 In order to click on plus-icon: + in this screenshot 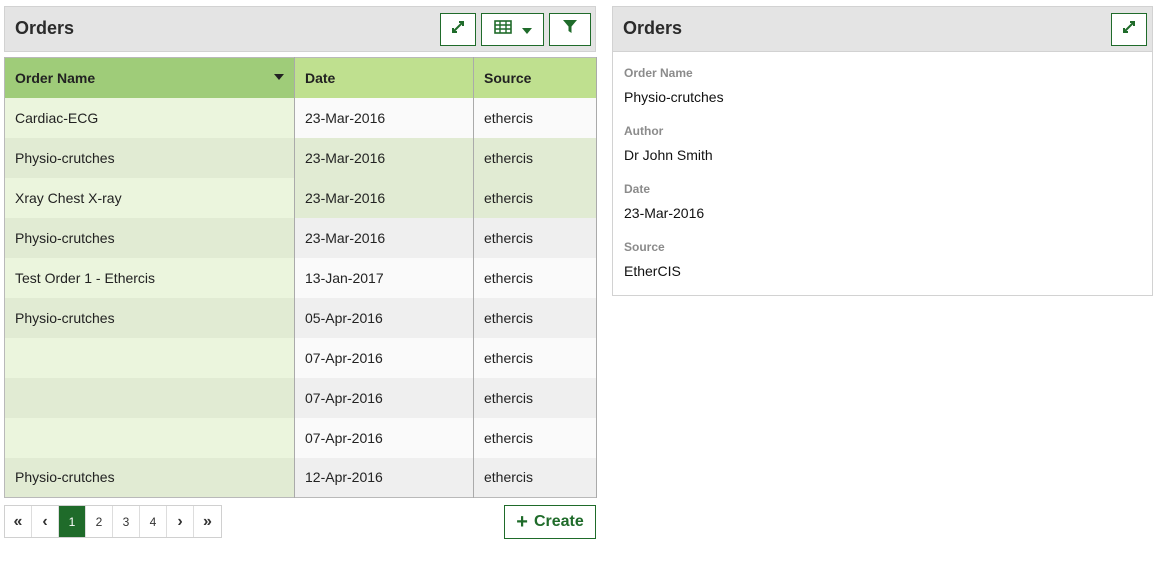, I will do `click(522, 521)`.